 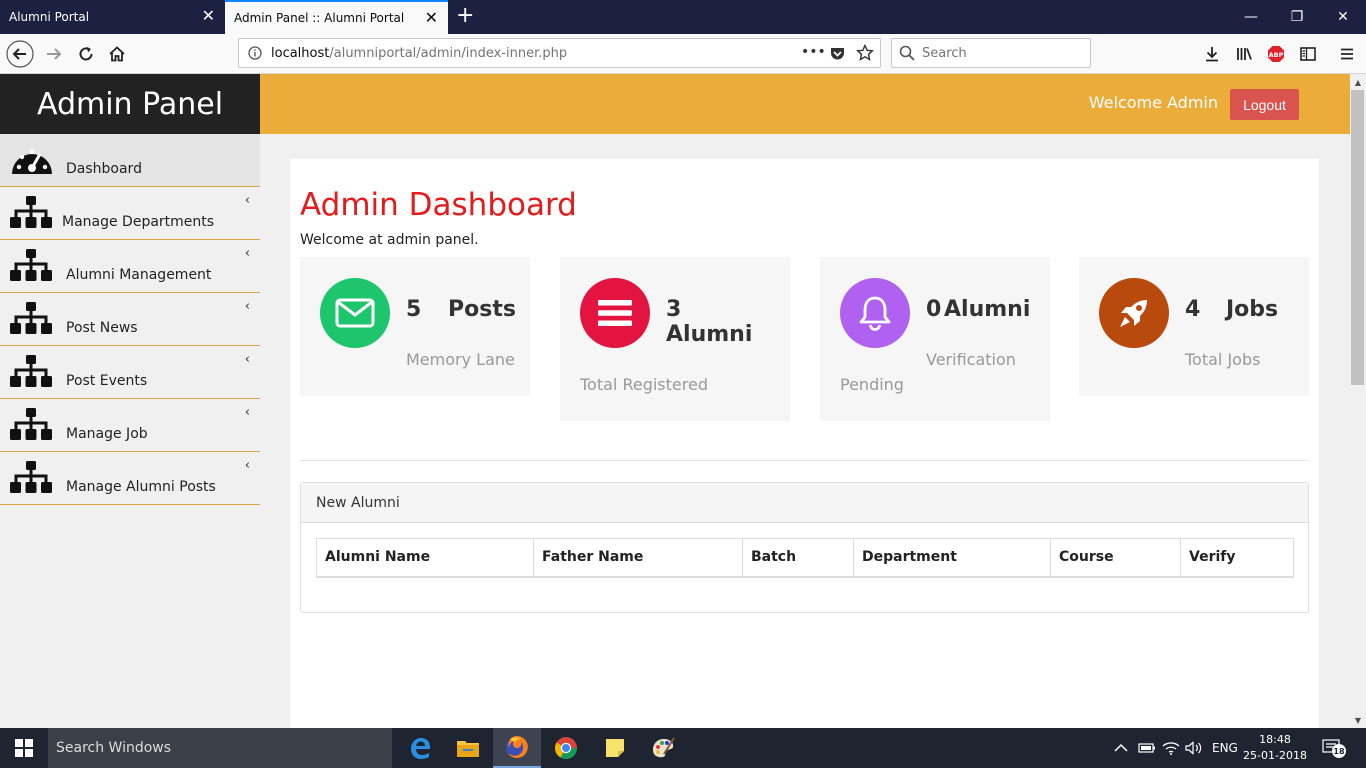 I want to click on forward-arrow-icon, so click(x=54, y=54).